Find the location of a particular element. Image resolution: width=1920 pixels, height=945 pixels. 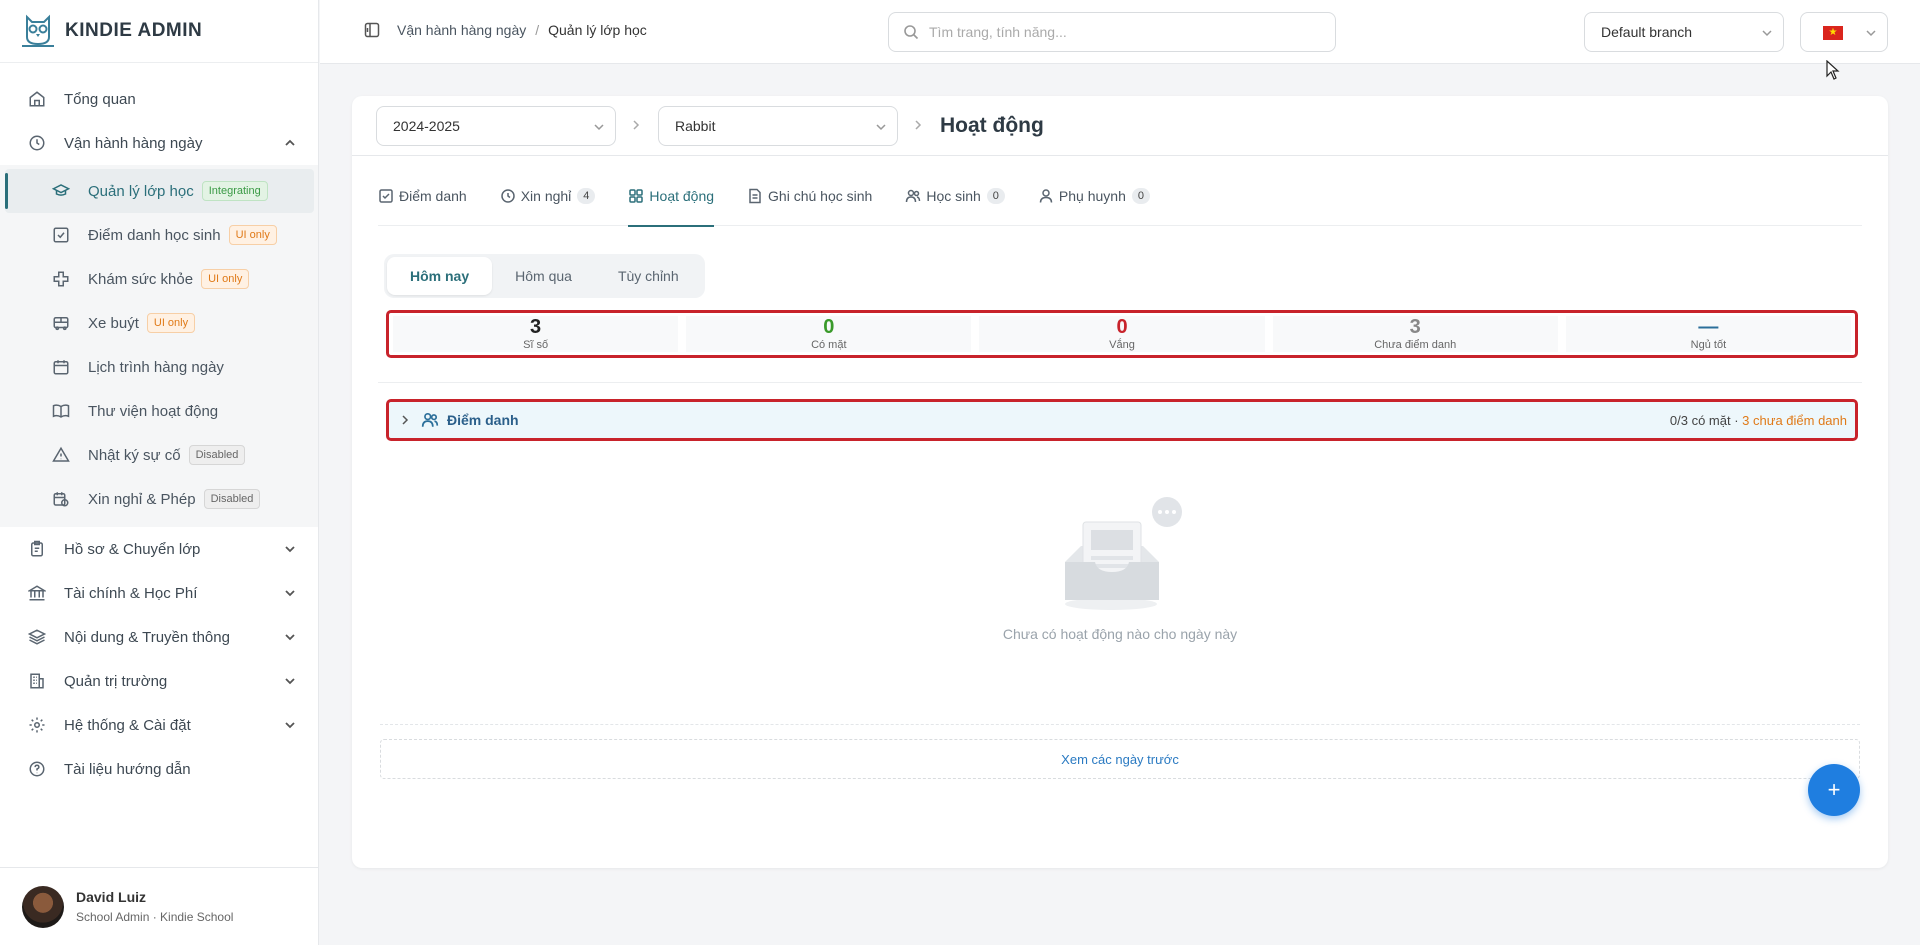

add-activity-button: + is located at coordinates (1834, 790).